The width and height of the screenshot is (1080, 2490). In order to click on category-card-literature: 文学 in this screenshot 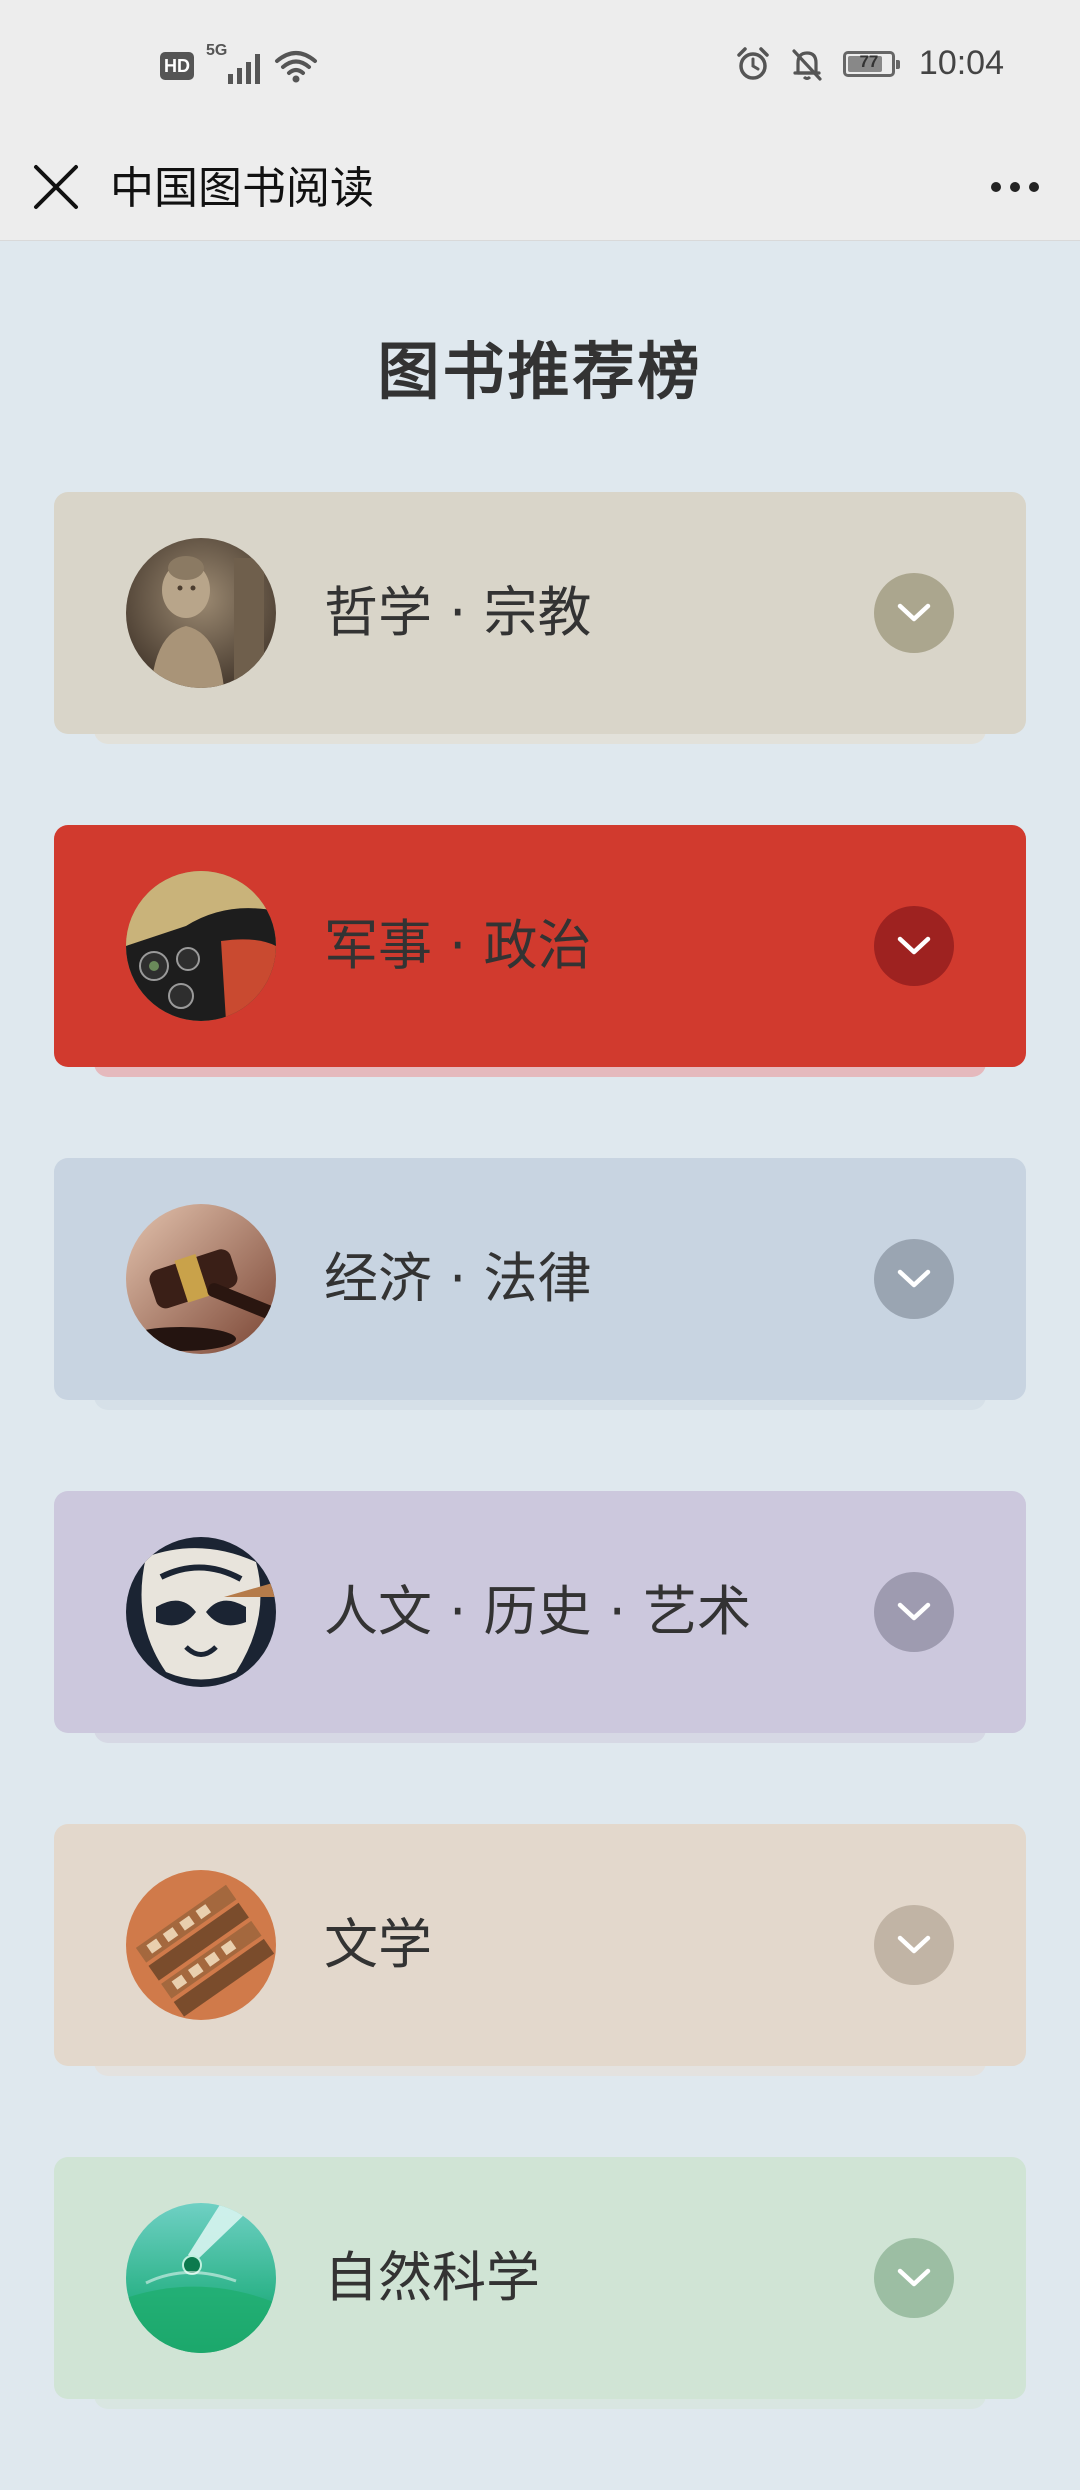, I will do `click(540, 1945)`.